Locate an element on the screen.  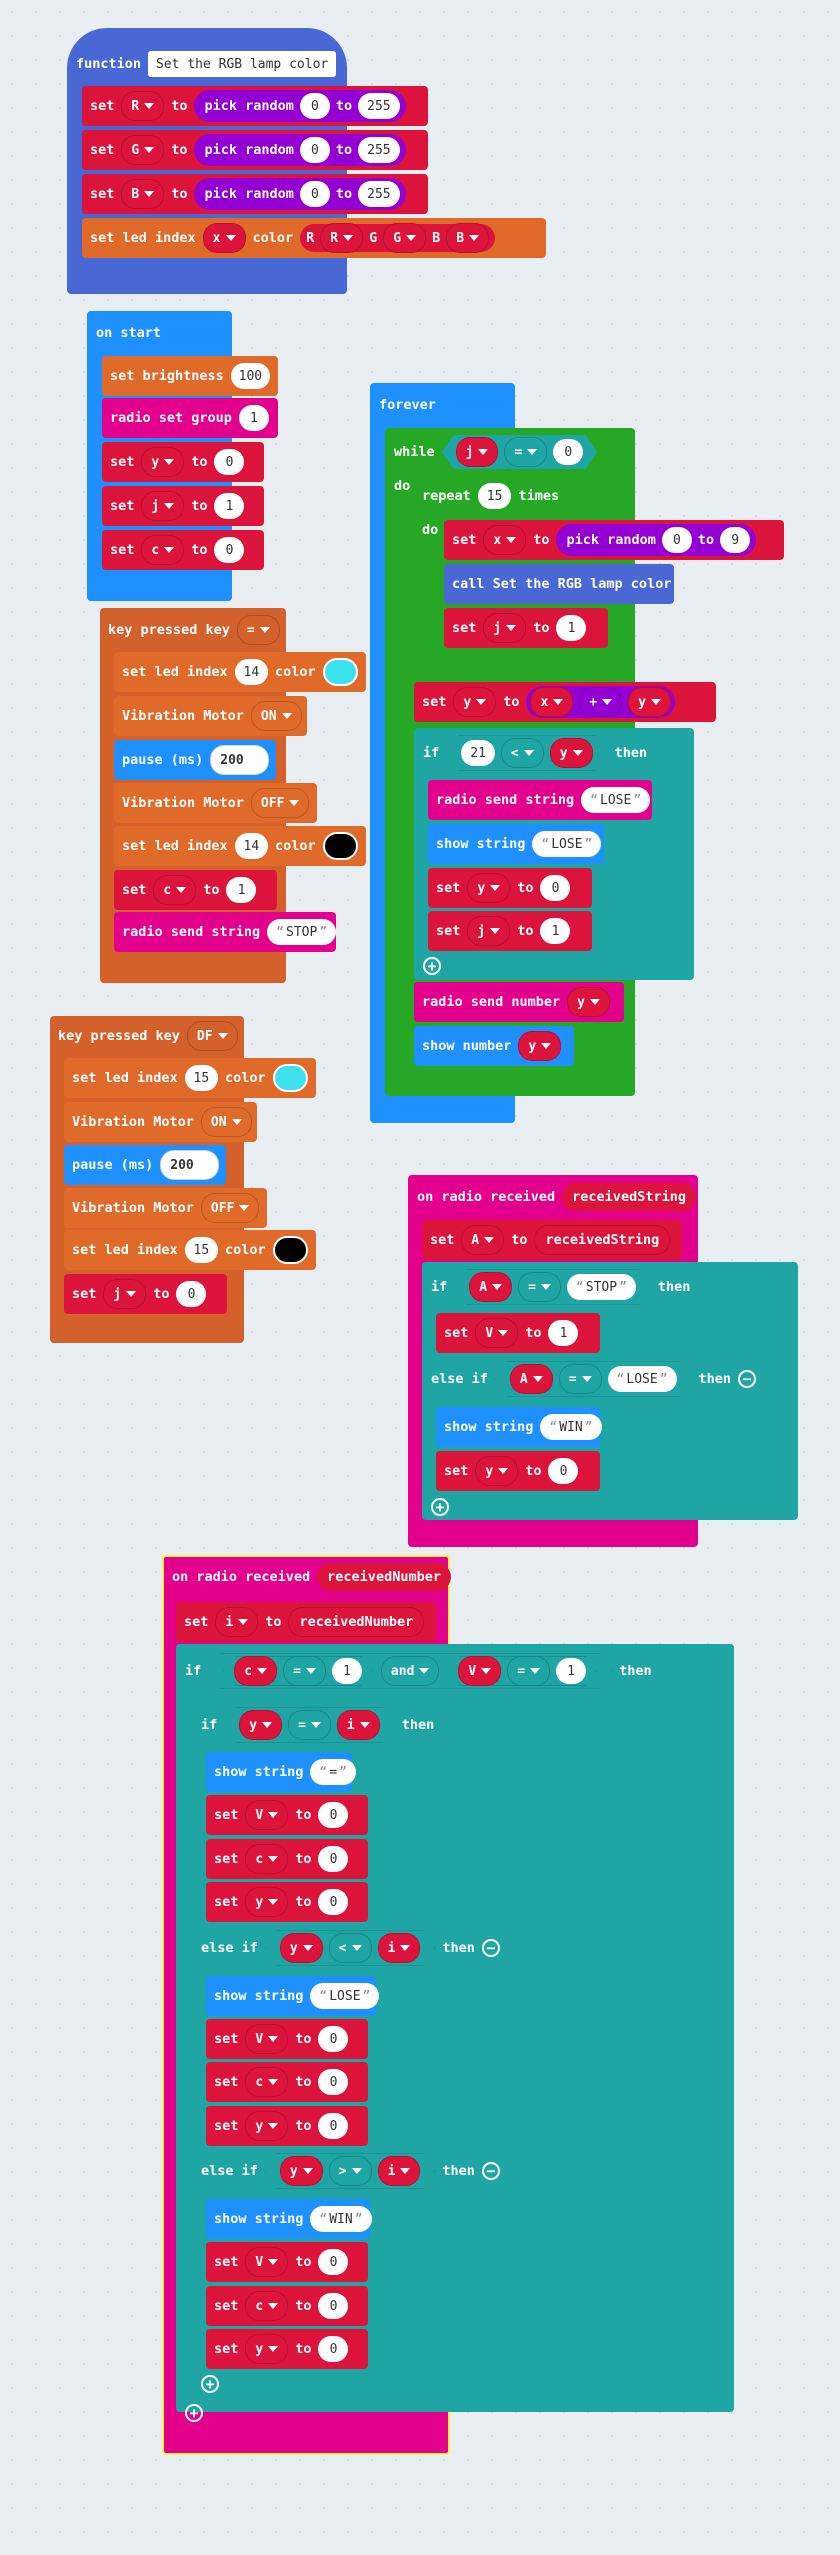
set-led-block: set led index 14 color is located at coordinates (240, 846).